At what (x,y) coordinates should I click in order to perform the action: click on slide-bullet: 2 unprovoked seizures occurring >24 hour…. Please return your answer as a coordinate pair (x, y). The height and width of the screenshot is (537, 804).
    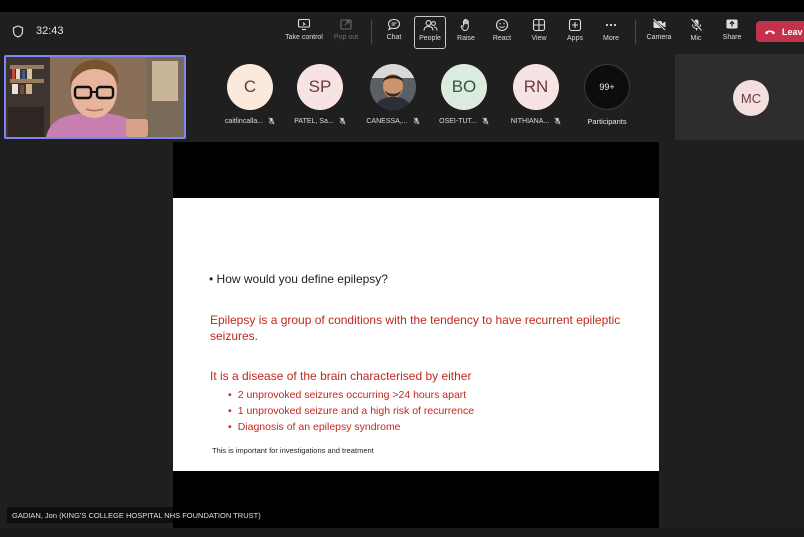
    Looking at the image, I should click on (351, 395).